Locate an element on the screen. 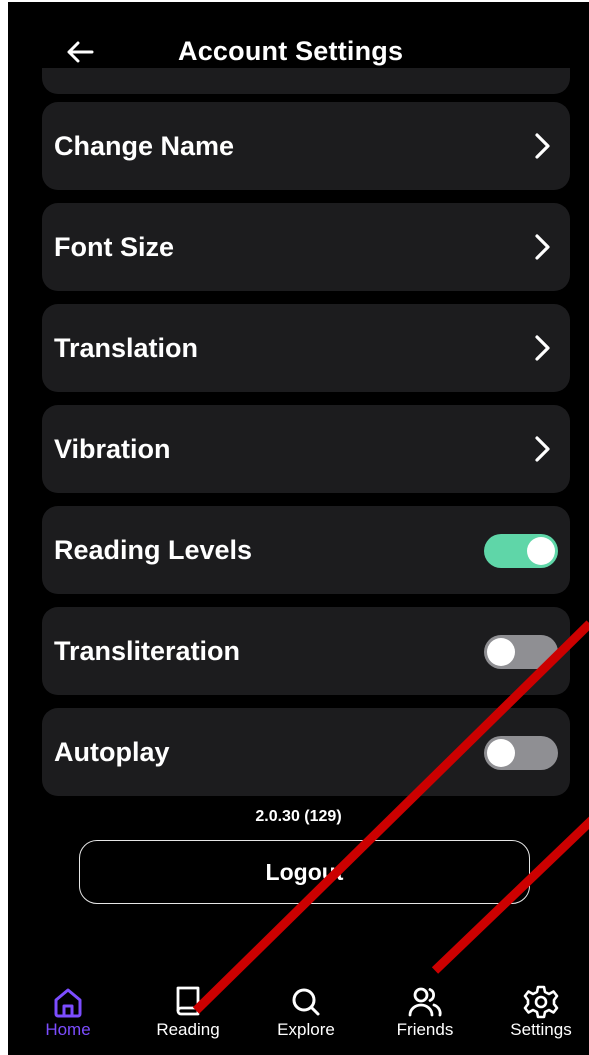  arrow-left-icon is located at coordinates (80, 52).